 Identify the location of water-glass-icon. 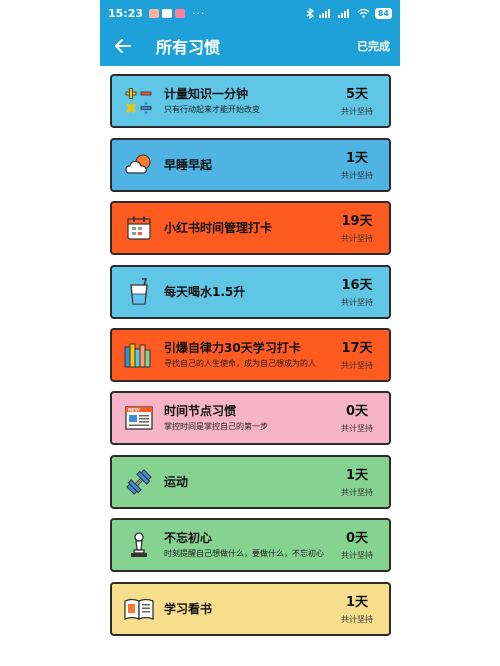
(139, 292).